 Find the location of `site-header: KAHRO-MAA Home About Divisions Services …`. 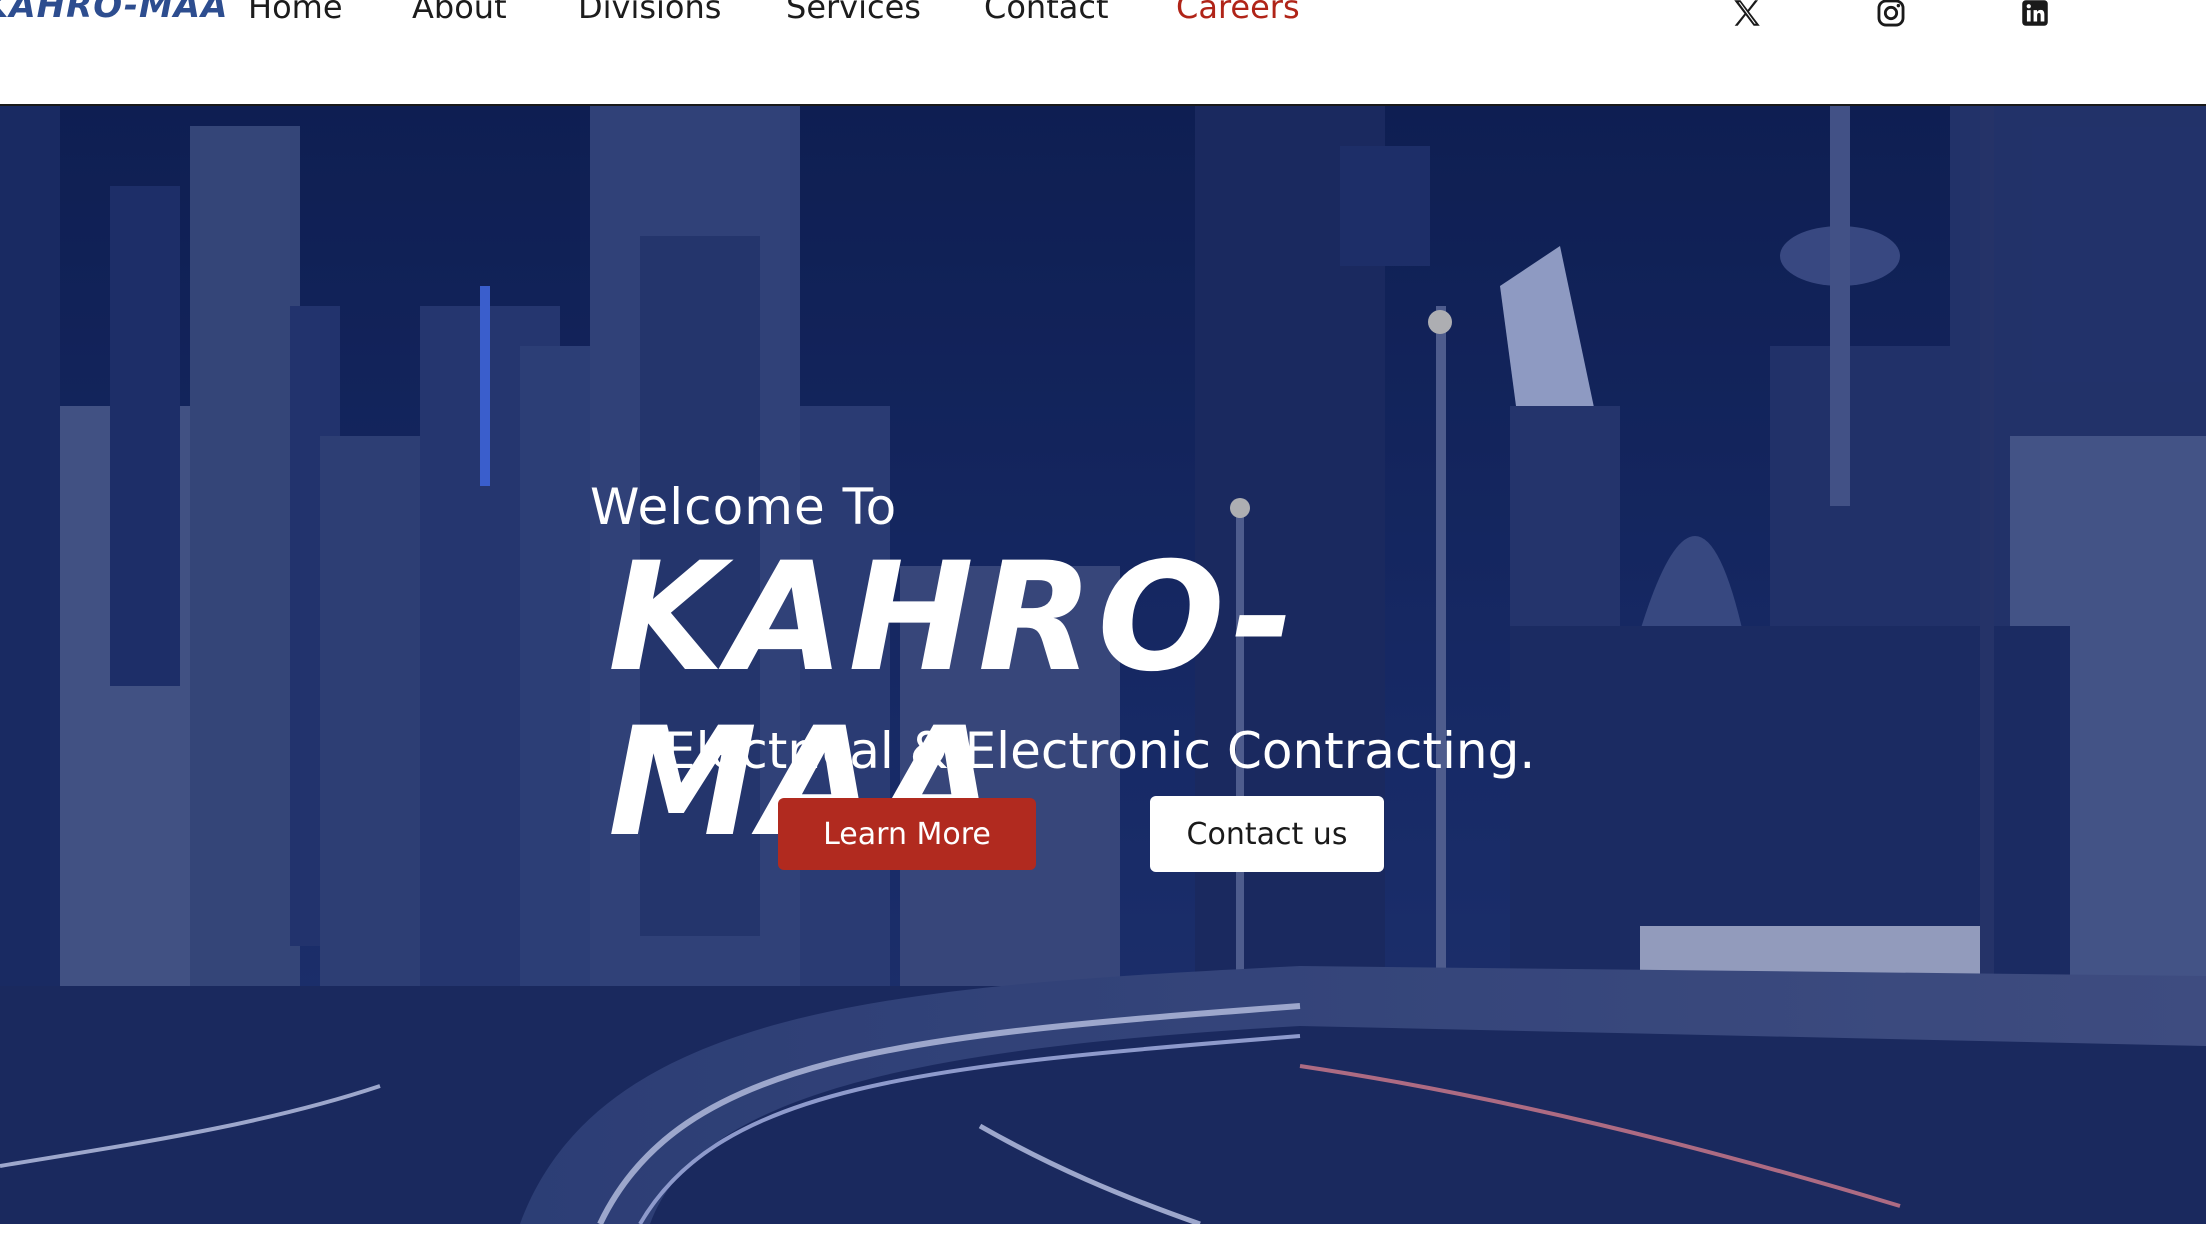

site-header: KAHRO-MAA Home About Divisions Services … is located at coordinates (1103, 53).